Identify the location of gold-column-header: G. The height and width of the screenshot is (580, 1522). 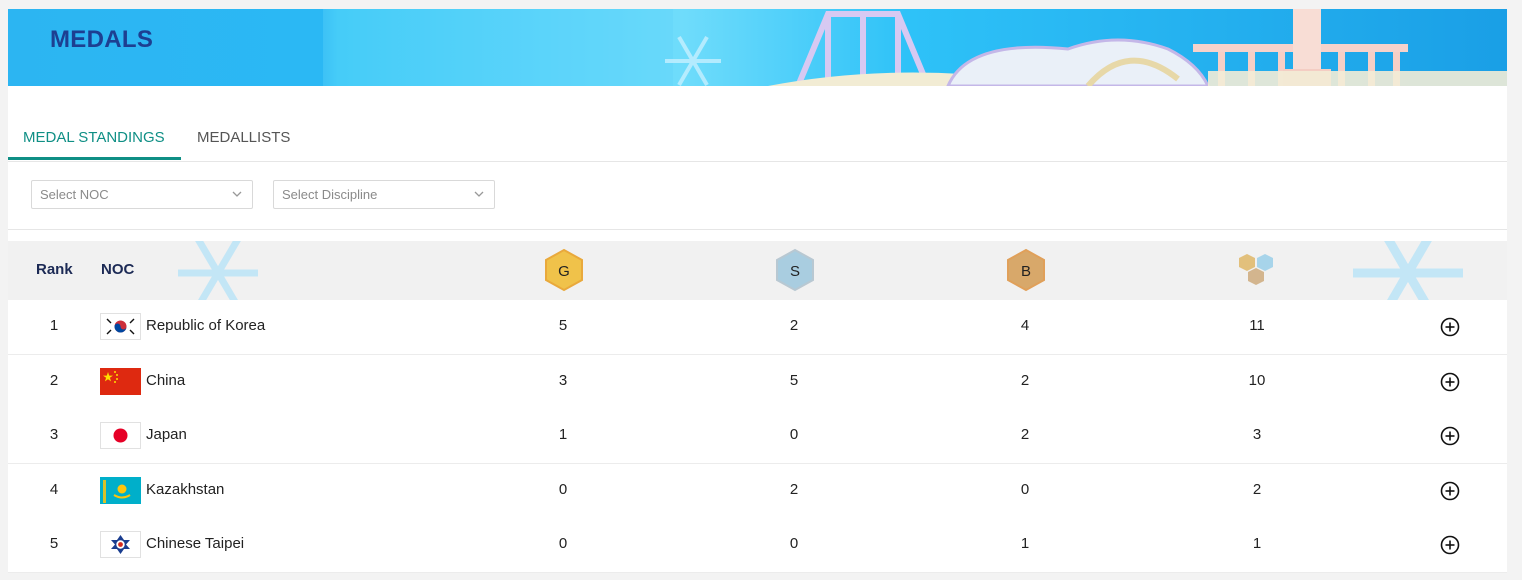
(564, 271).